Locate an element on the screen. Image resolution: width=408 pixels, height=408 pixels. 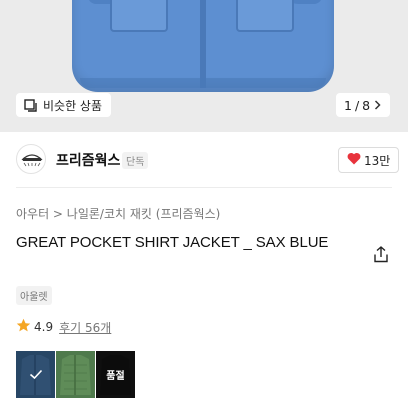
brand-name: 프리즘웍스 is located at coordinates (88, 160).